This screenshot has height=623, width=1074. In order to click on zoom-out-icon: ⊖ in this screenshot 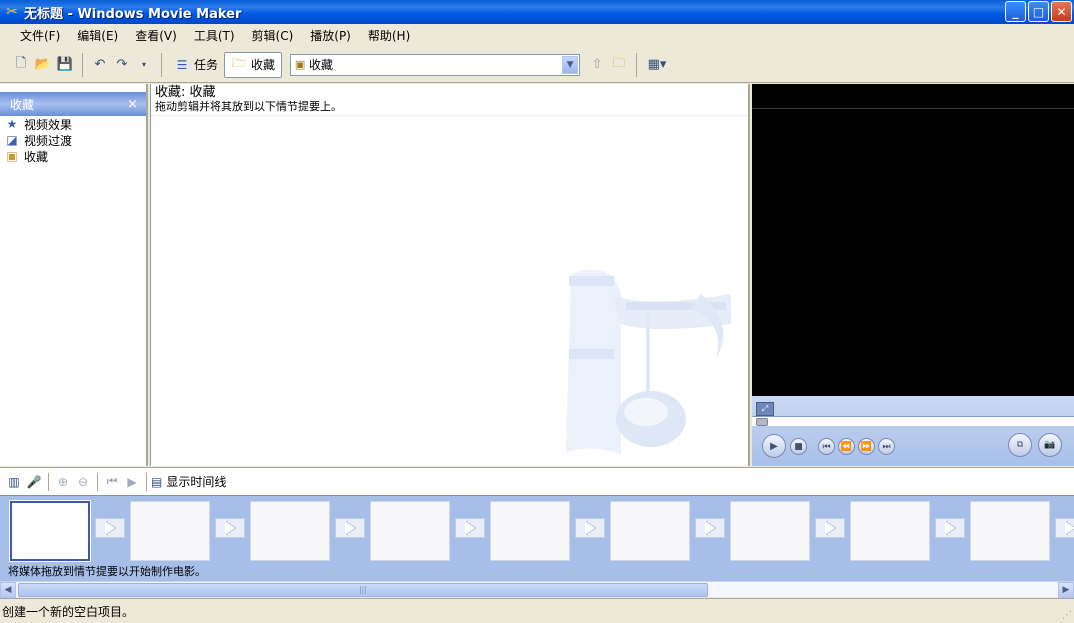, I will do `click(83, 482)`.